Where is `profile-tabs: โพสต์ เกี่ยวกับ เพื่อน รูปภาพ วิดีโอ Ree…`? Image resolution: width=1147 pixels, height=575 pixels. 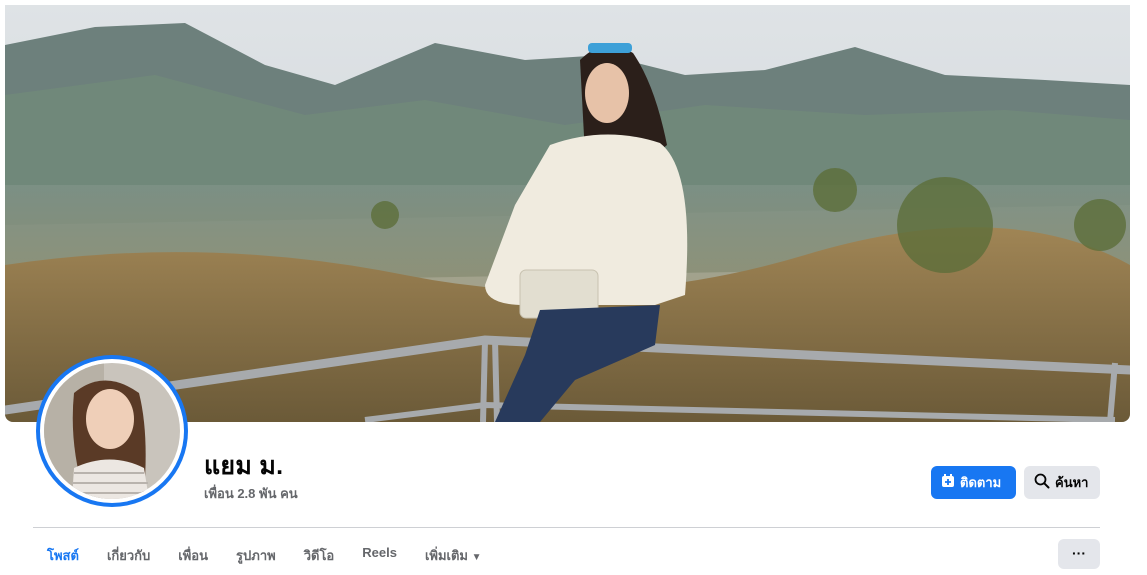 profile-tabs: โพสต์ เกี่ยวกับ เพื่อน รูปภาพ วิดีโอ Ree… is located at coordinates (264, 560).